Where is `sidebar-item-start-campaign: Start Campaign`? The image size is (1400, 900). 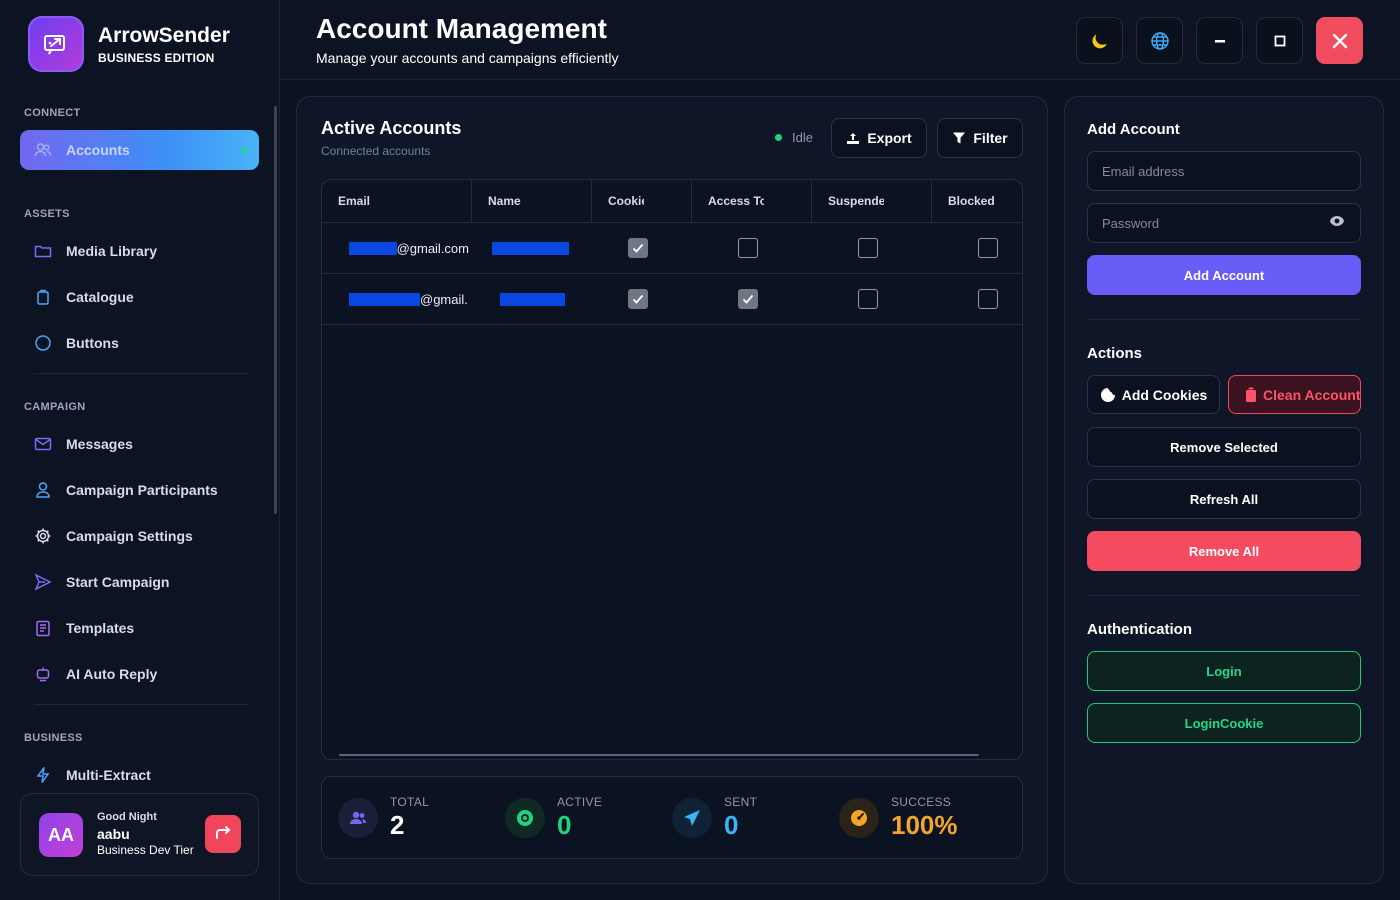 sidebar-item-start-campaign: Start Campaign is located at coordinates (139, 582).